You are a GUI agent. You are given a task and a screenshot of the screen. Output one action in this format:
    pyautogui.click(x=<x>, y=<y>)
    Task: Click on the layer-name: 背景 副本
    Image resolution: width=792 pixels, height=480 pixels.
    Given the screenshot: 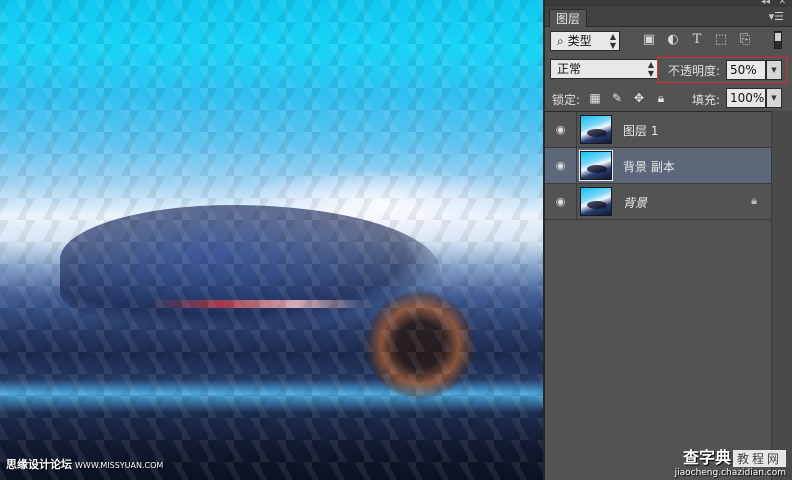 What is the action you would take?
    pyautogui.click(x=649, y=166)
    